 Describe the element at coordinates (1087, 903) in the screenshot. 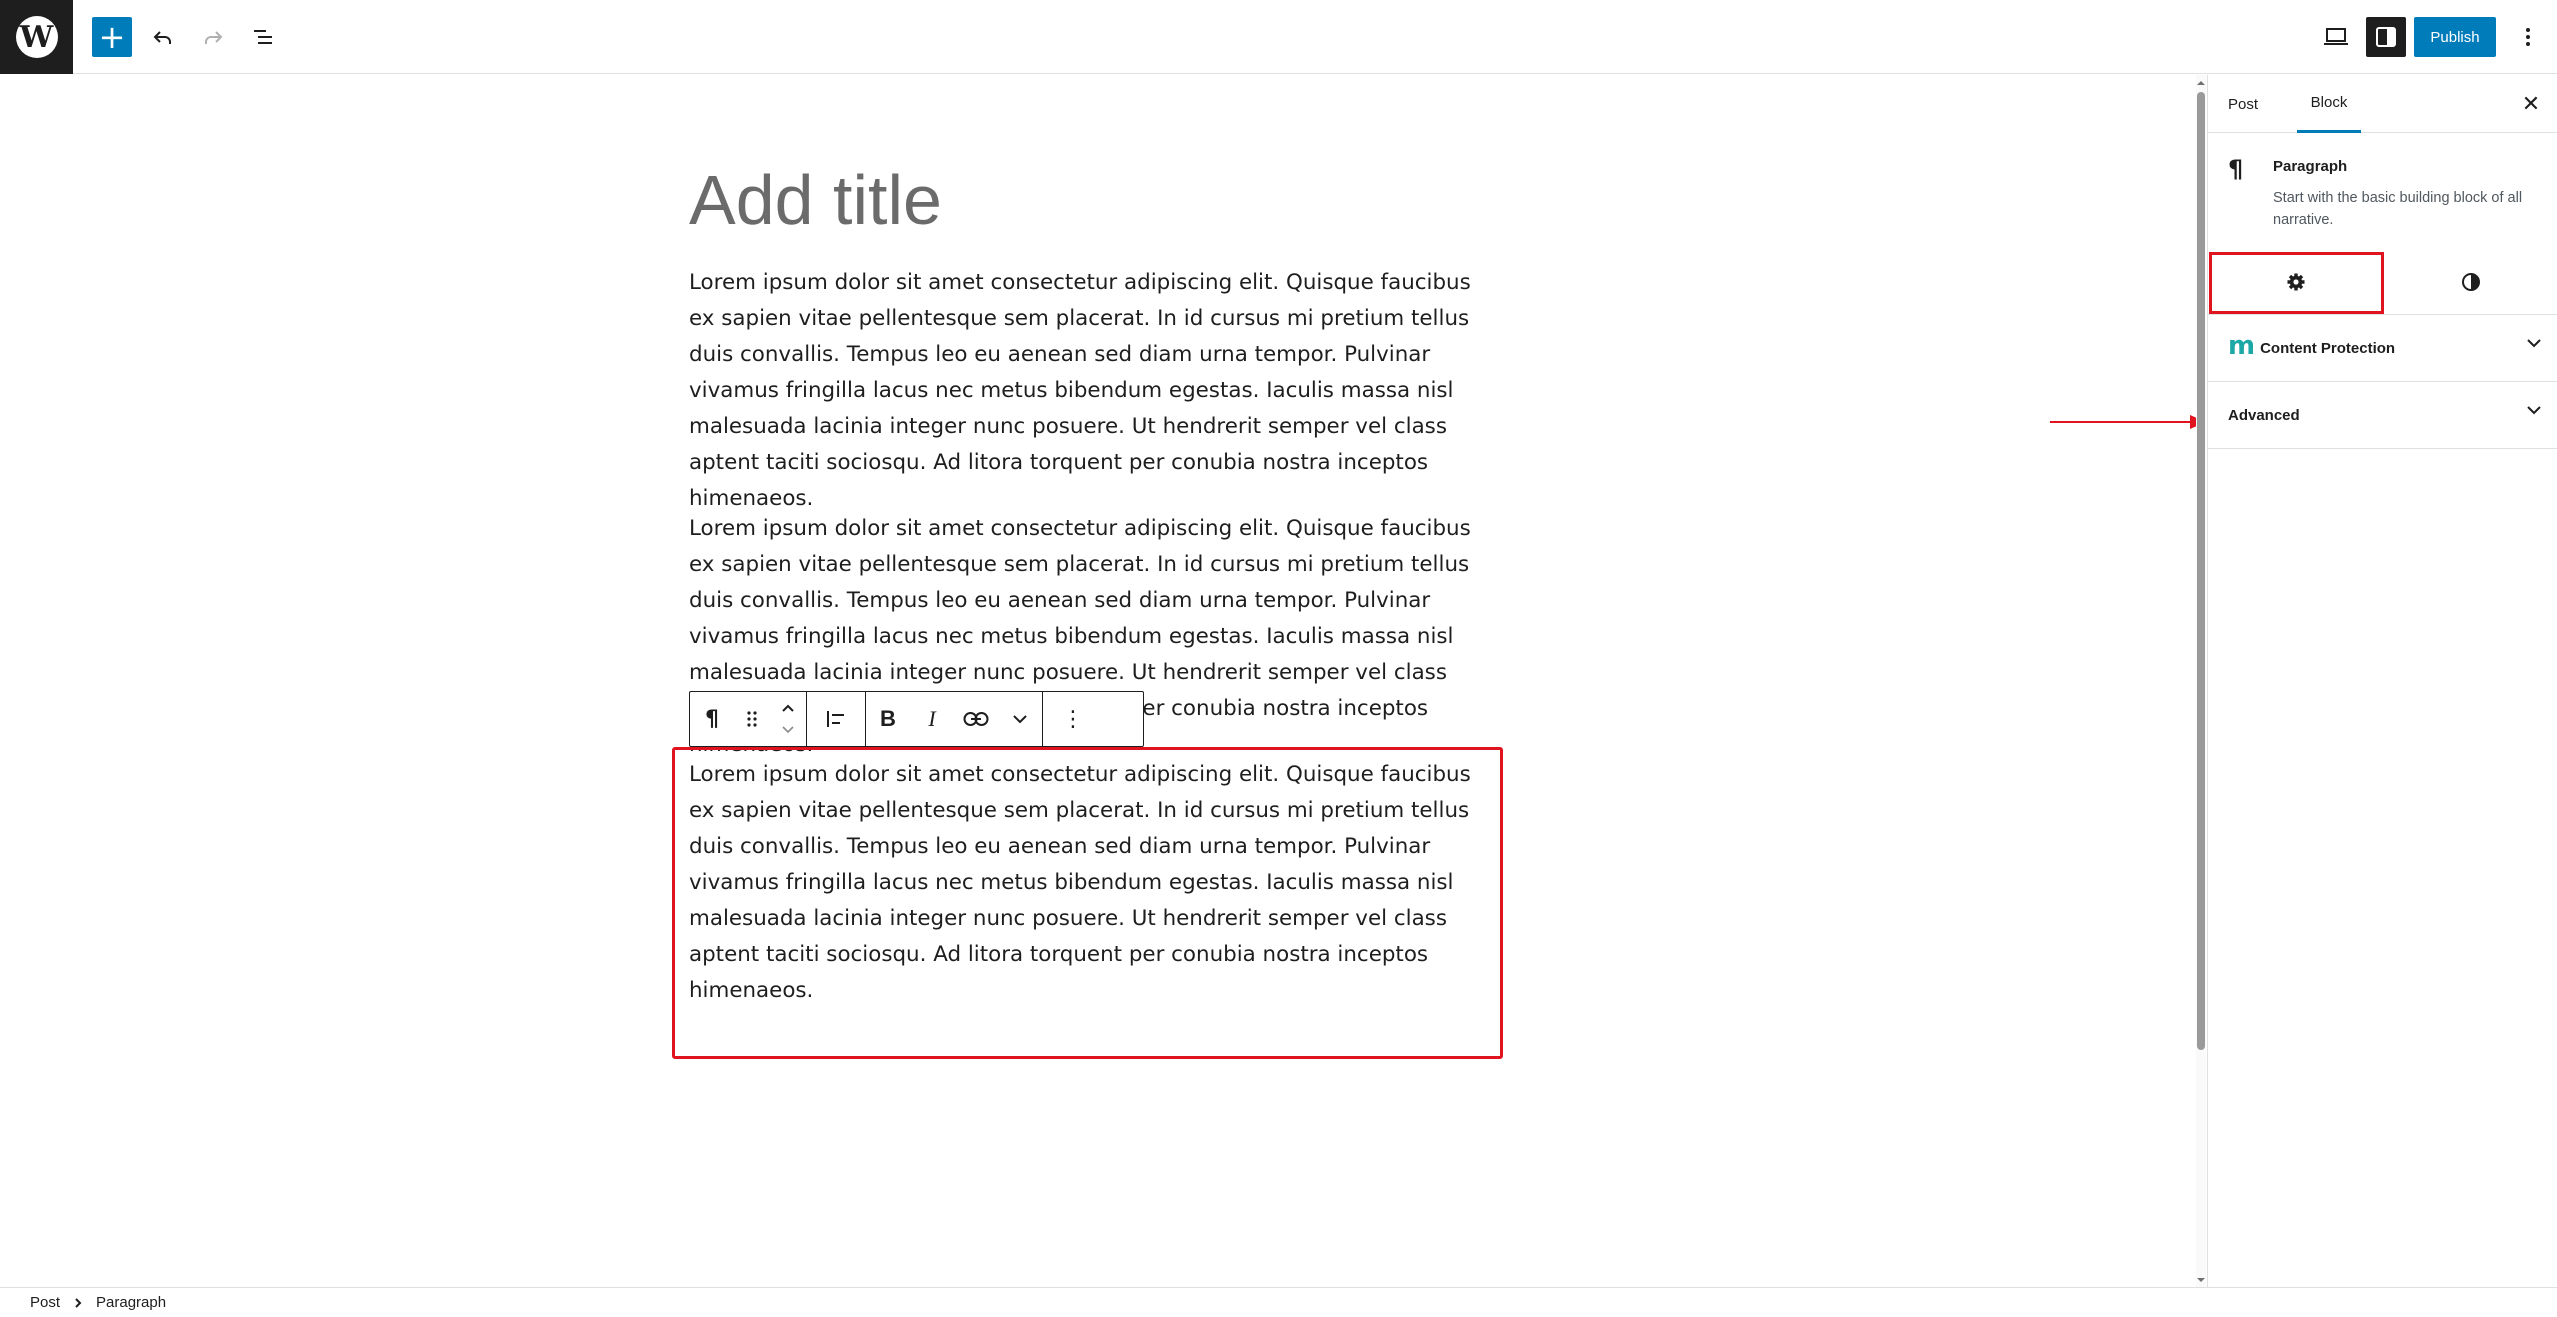

I see `selected-block-highlight` at that location.